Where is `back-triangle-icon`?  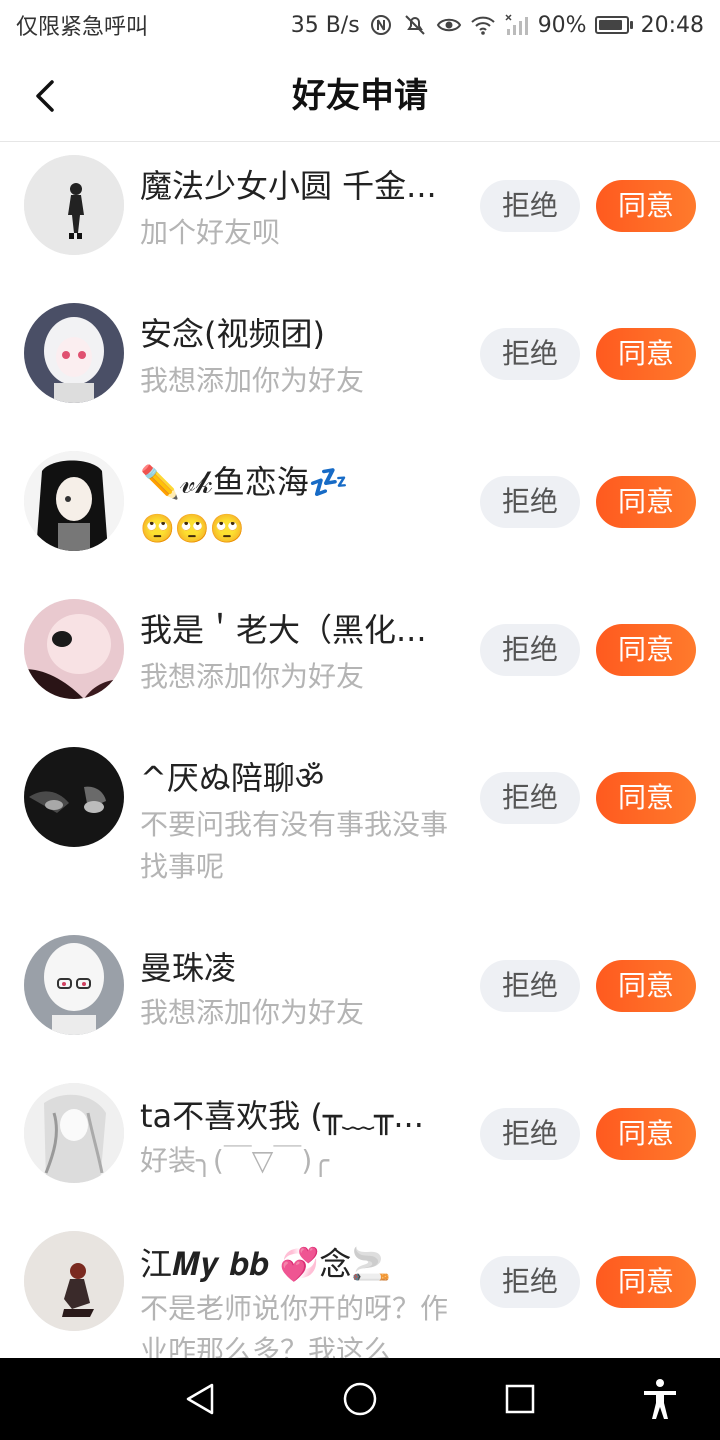 back-triangle-icon is located at coordinates (200, 1399).